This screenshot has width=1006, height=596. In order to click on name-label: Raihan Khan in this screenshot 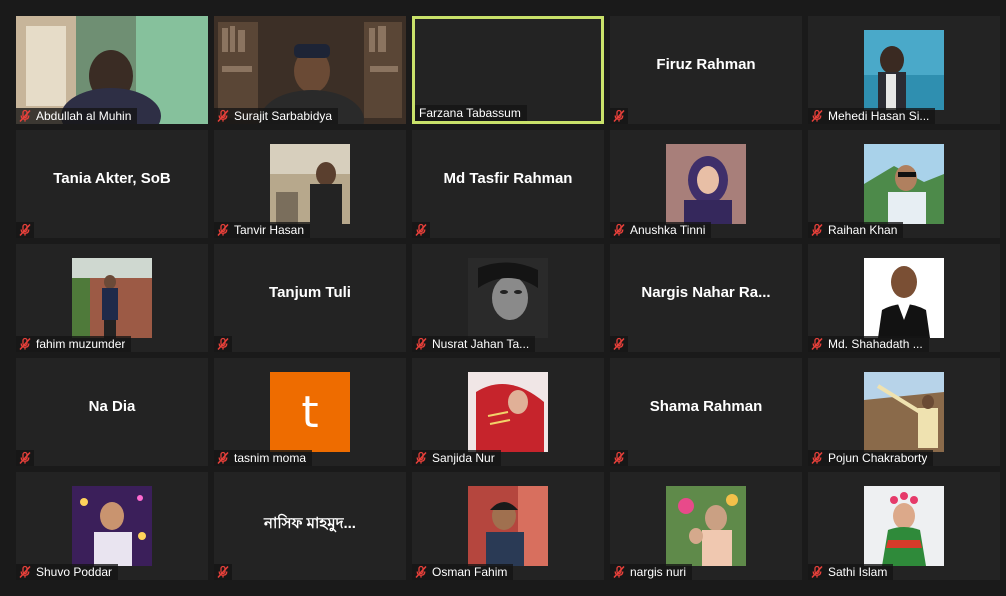, I will do `click(856, 230)`.